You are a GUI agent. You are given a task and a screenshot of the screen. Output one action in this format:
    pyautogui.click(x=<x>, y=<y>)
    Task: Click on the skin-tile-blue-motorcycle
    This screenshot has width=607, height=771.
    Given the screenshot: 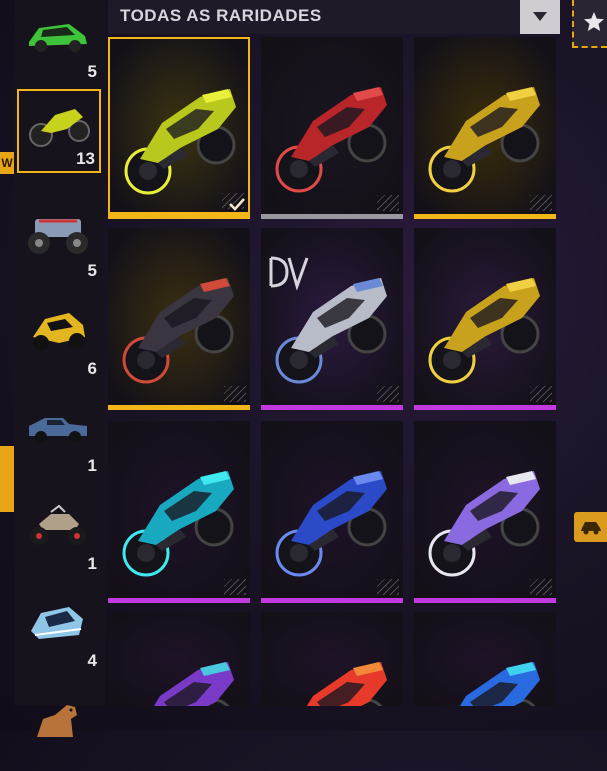 What is the action you would take?
    pyautogui.click(x=332, y=512)
    